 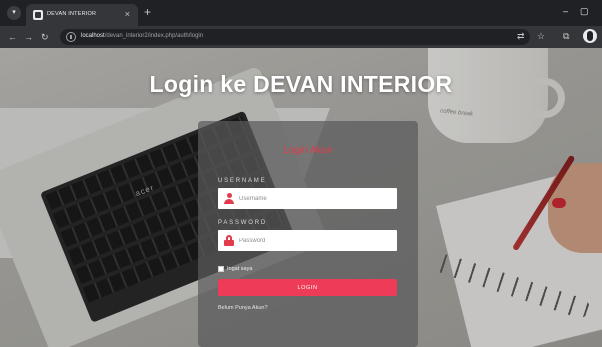 What do you see at coordinates (242, 223) in the screenshot?
I see `password-label: PASSWORD` at bounding box center [242, 223].